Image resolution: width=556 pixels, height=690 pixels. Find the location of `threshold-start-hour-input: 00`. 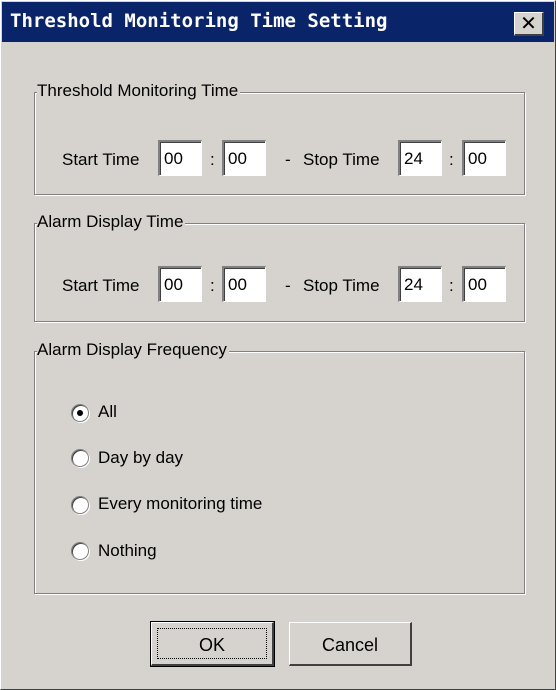

threshold-start-hour-input: 00 is located at coordinates (180, 158).